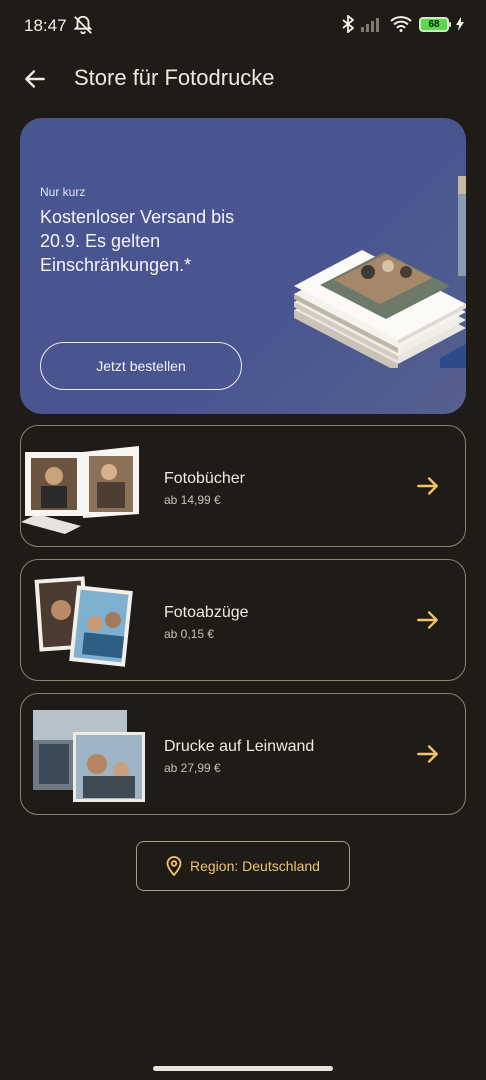 The height and width of the screenshot is (1080, 486). Describe the element at coordinates (192, 768) in the screenshot. I see `product-price: ab 27,99 €` at that location.